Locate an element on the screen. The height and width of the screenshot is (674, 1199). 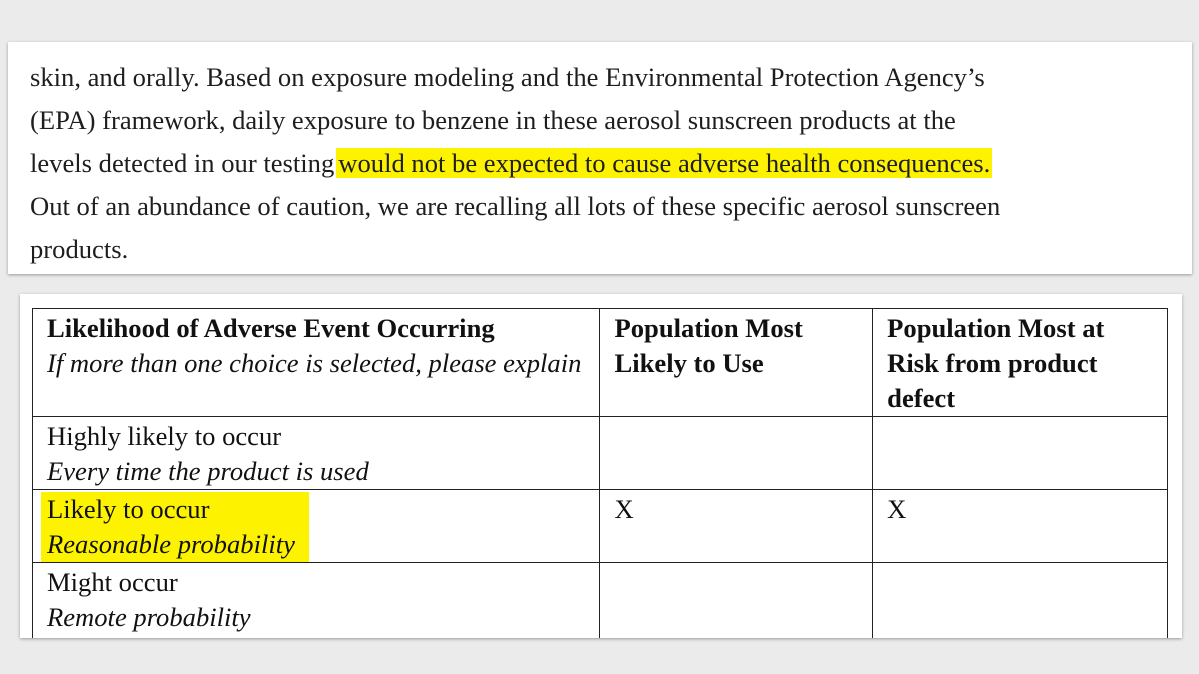
likelihood-label: Highly likely to occur is located at coordinates (164, 436).